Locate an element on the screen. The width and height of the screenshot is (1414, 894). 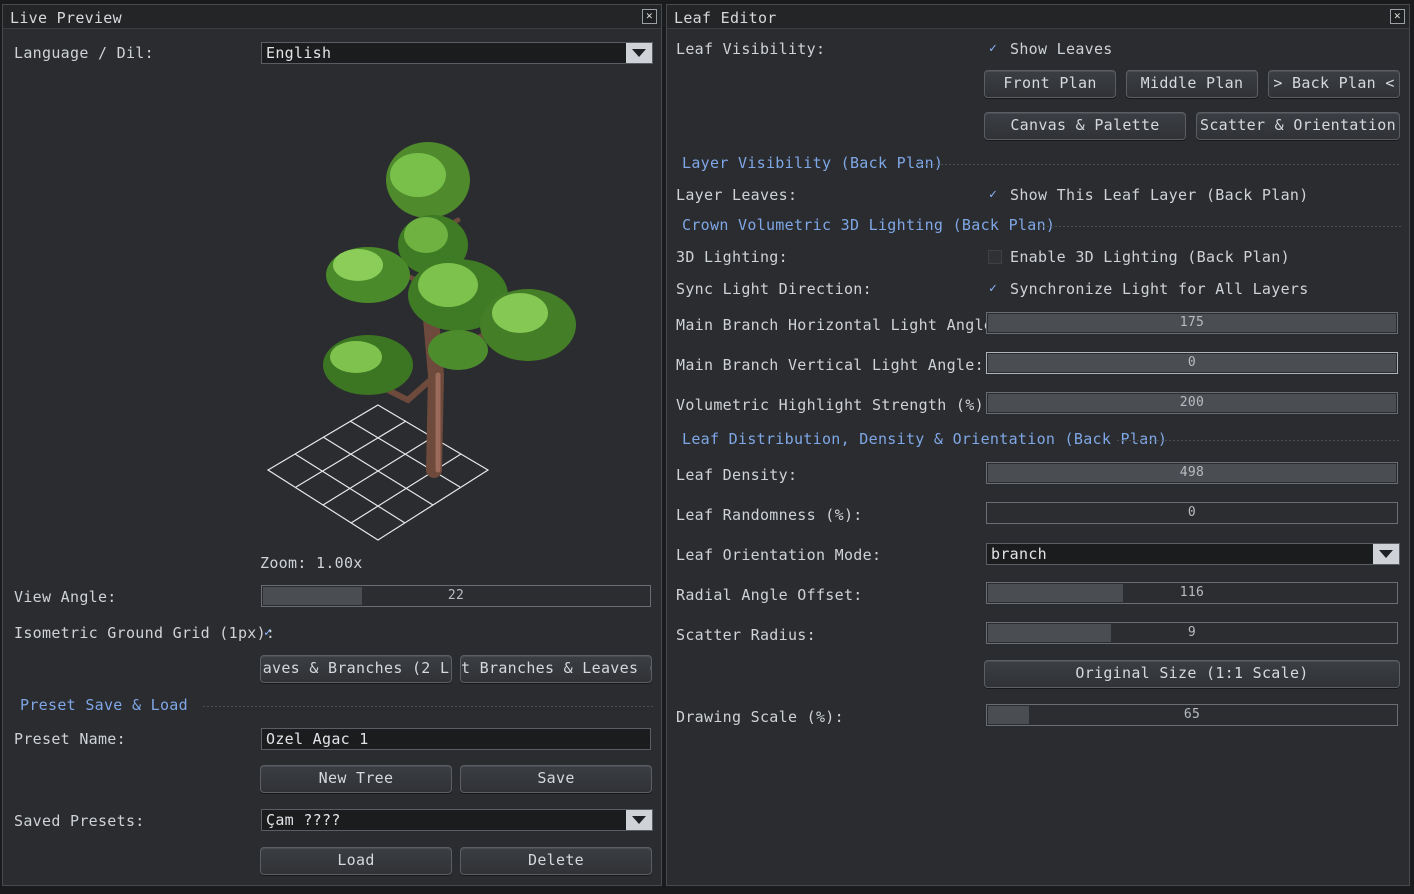
zoom-readout: Zoom: 1.00x is located at coordinates (311, 563).